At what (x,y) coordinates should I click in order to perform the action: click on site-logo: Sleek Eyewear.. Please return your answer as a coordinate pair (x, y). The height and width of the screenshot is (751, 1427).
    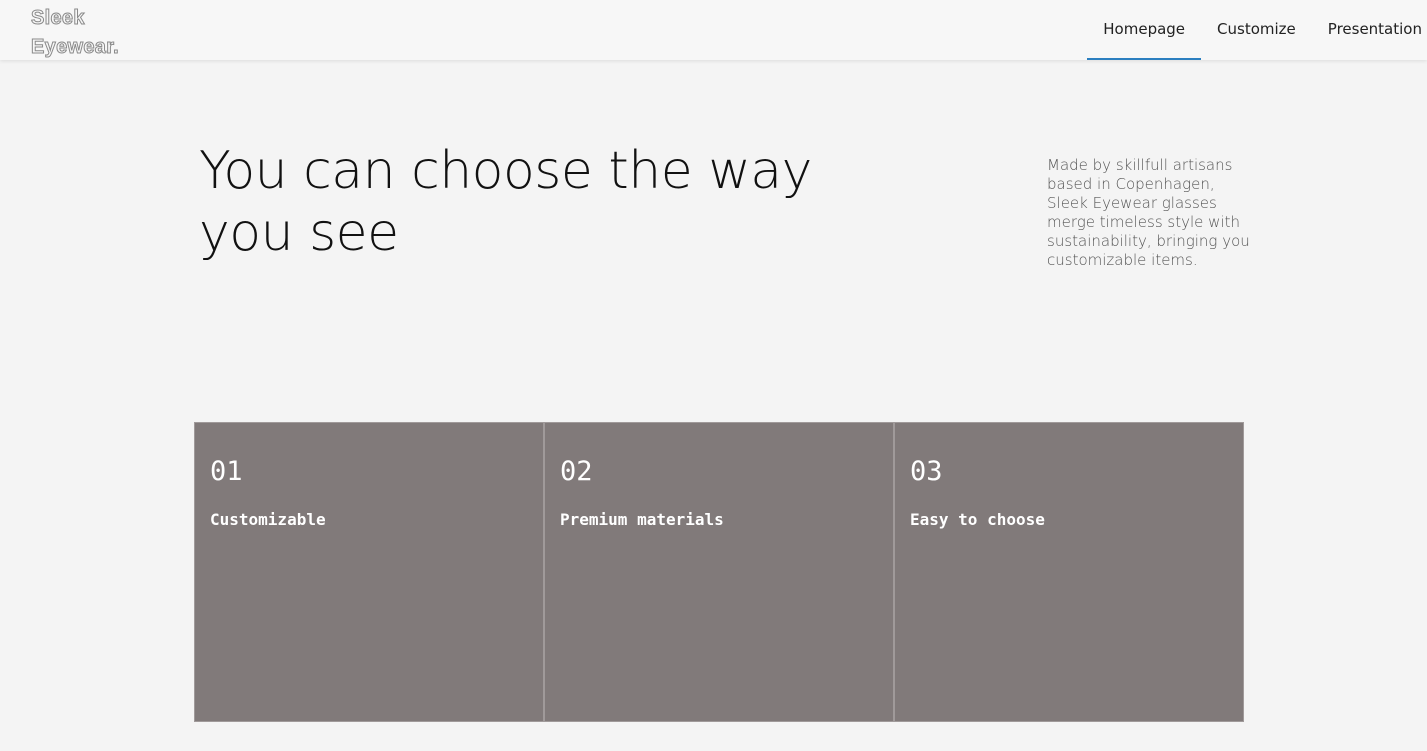
    Looking at the image, I should click on (75, 33).